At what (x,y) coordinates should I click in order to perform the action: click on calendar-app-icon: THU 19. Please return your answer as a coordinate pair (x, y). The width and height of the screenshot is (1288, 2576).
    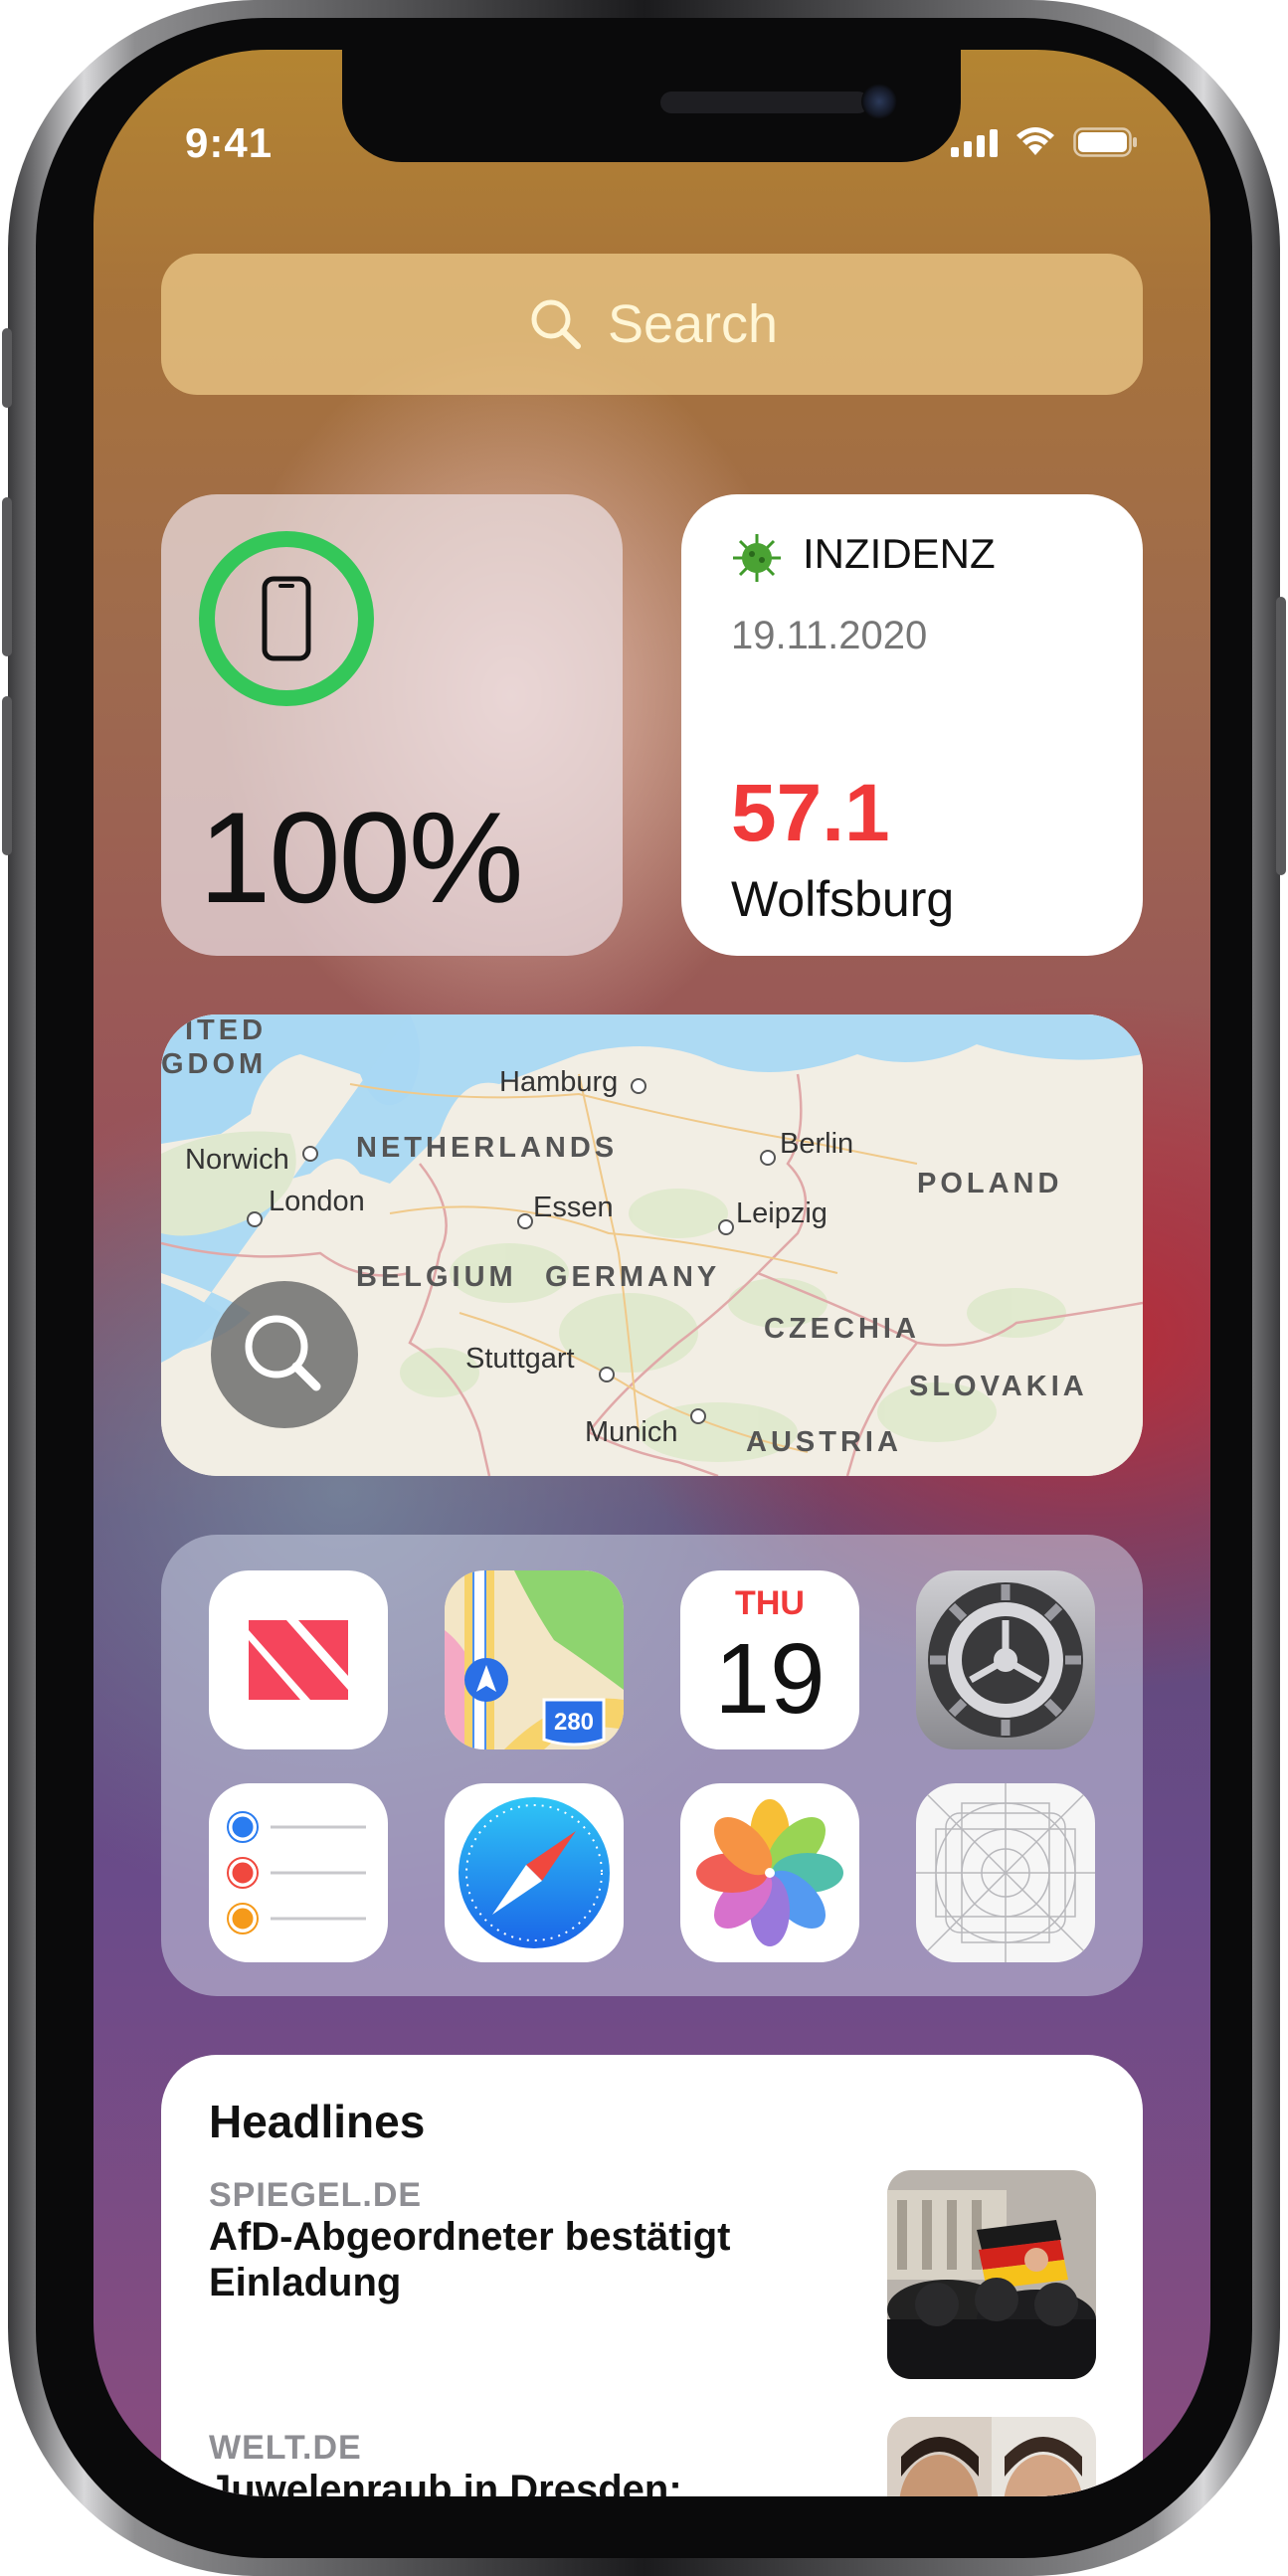
    Looking at the image, I should click on (769, 1659).